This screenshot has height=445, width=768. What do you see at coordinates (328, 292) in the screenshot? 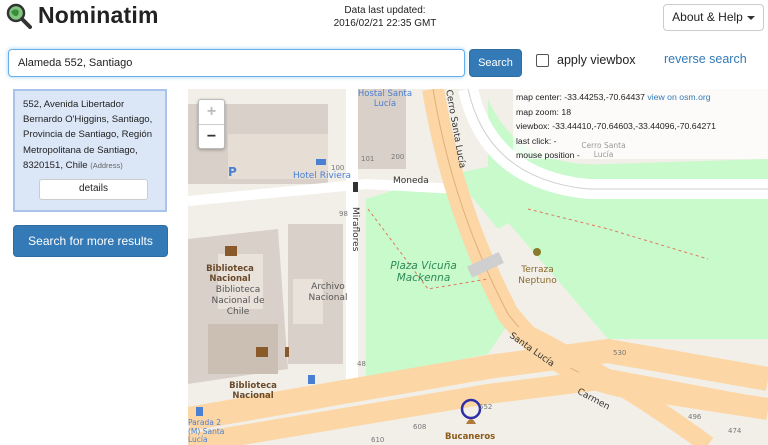
I see `archivo-label: Archivo Nacional` at bounding box center [328, 292].